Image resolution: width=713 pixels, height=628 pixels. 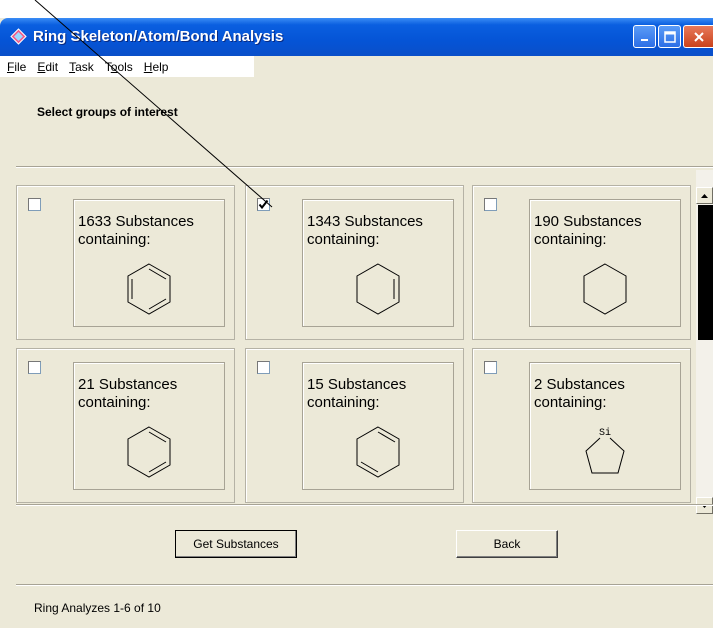 What do you see at coordinates (605, 426) in the screenshot?
I see `group-card: 2 Substances containing: Si` at bounding box center [605, 426].